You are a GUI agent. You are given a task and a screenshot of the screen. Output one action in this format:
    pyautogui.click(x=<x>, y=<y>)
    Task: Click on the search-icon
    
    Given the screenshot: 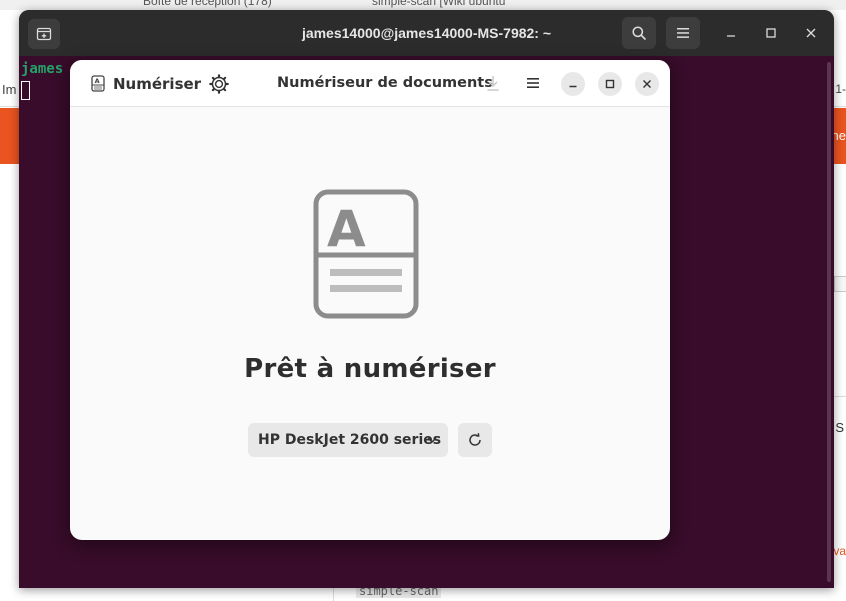 What is the action you would take?
    pyautogui.click(x=639, y=33)
    